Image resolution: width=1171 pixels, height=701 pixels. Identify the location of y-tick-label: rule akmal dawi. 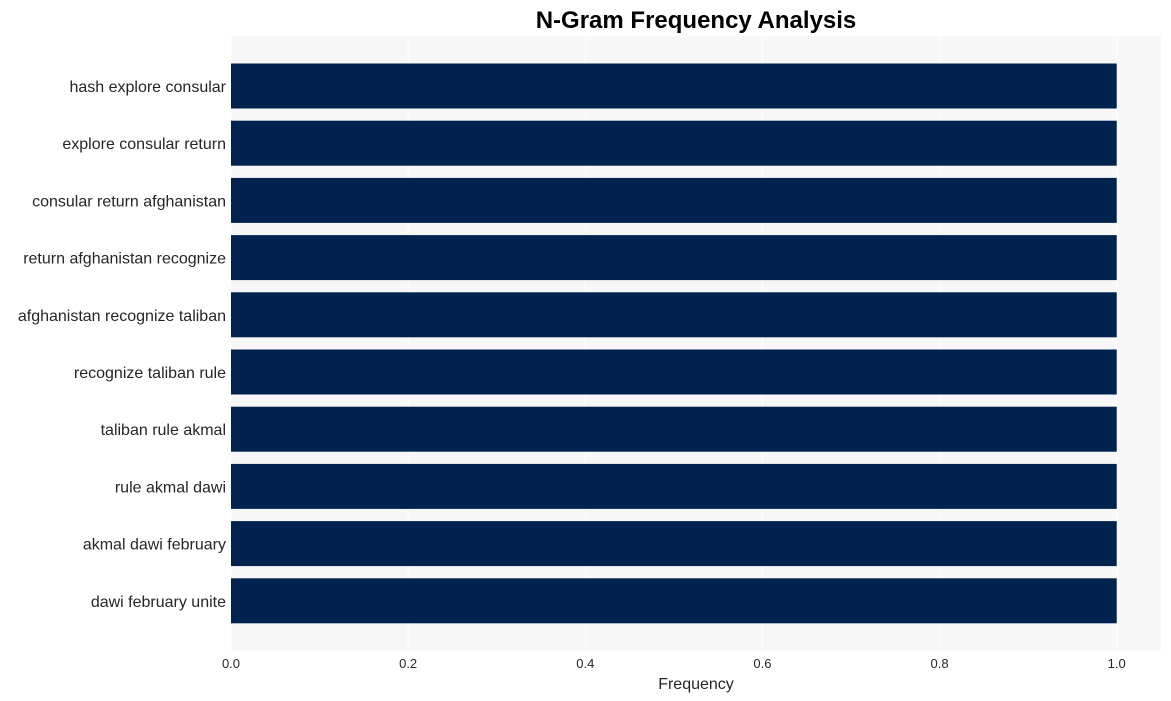
(170, 487).